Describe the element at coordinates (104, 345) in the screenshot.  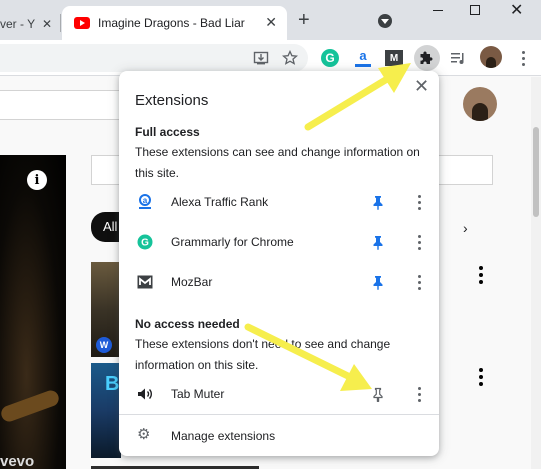
I see `warner-music-logo-icon: W` at that location.